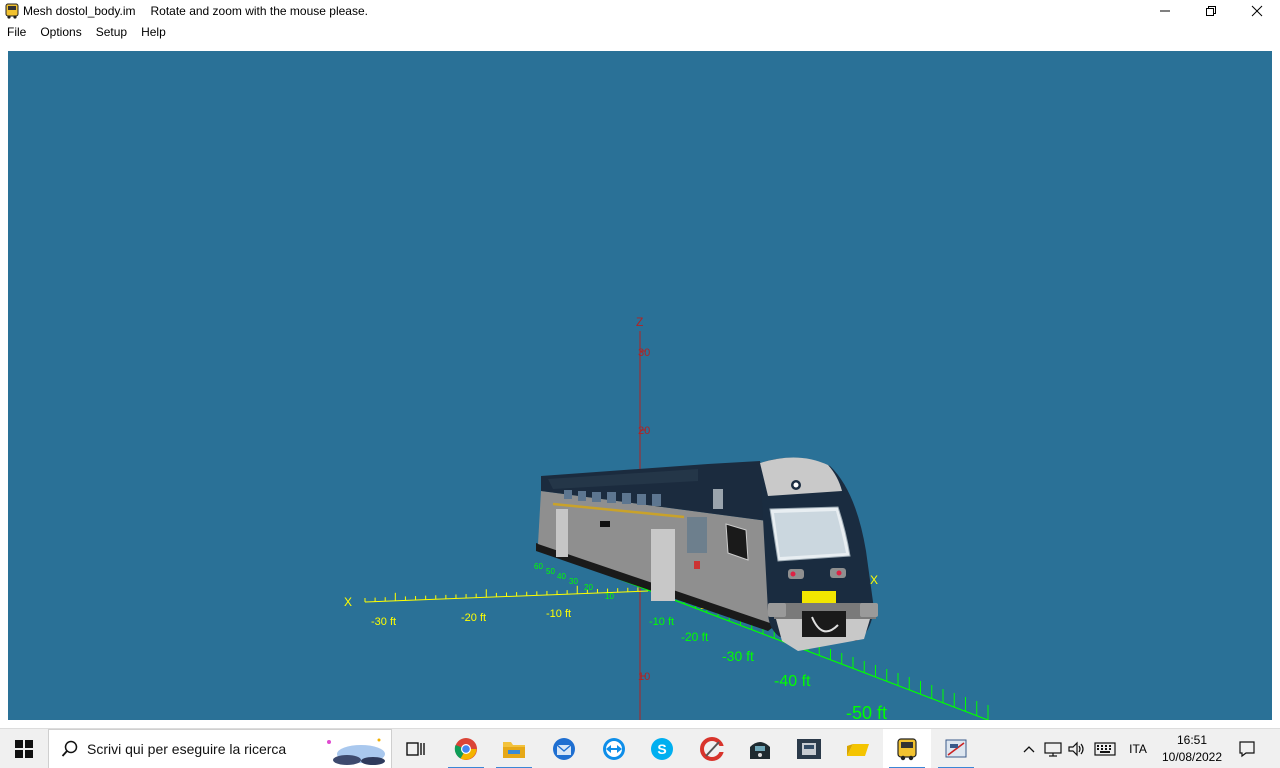 Image resolution: width=1280 pixels, height=768 pixels. I want to click on menu-help: Help, so click(153, 32).